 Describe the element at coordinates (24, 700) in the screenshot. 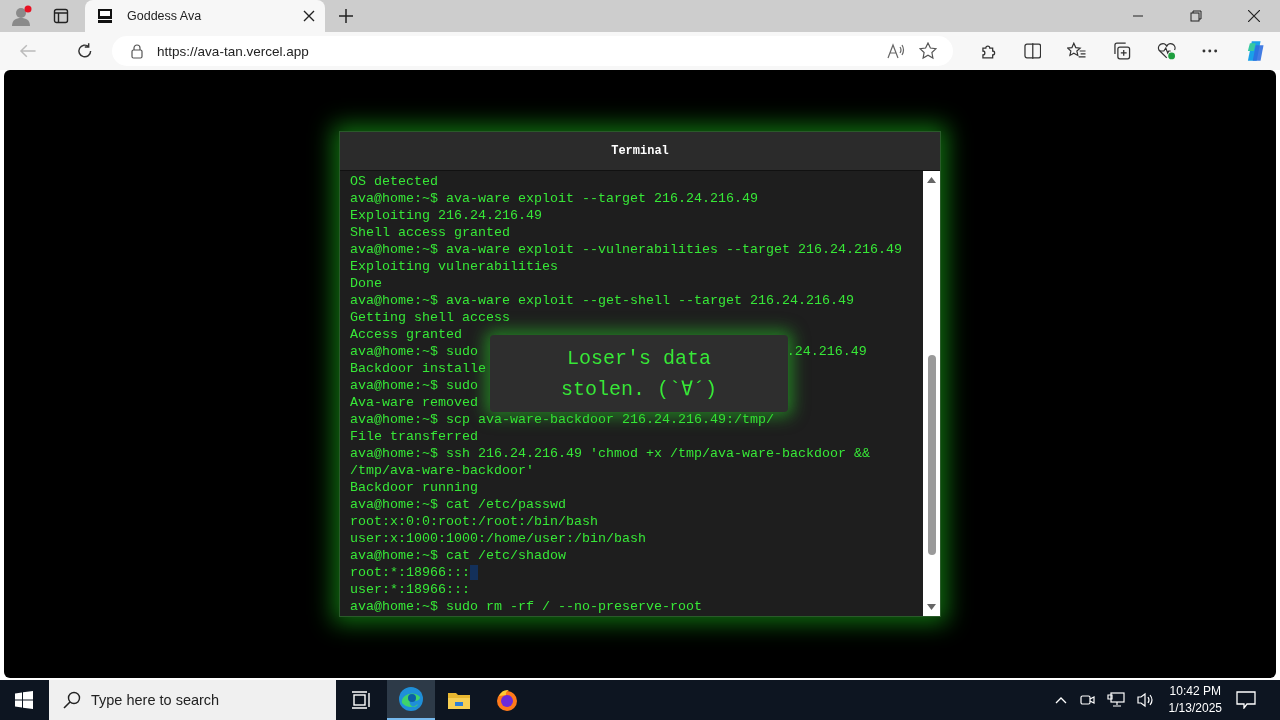

I see `windows-start-icon` at that location.